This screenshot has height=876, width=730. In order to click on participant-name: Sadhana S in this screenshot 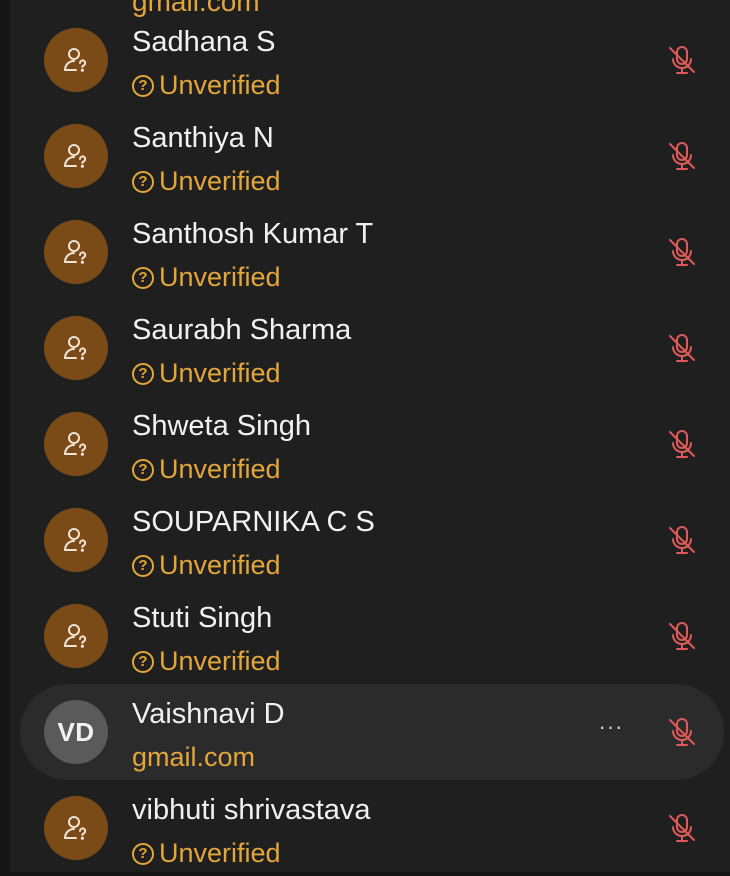, I will do `click(204, 42)`.